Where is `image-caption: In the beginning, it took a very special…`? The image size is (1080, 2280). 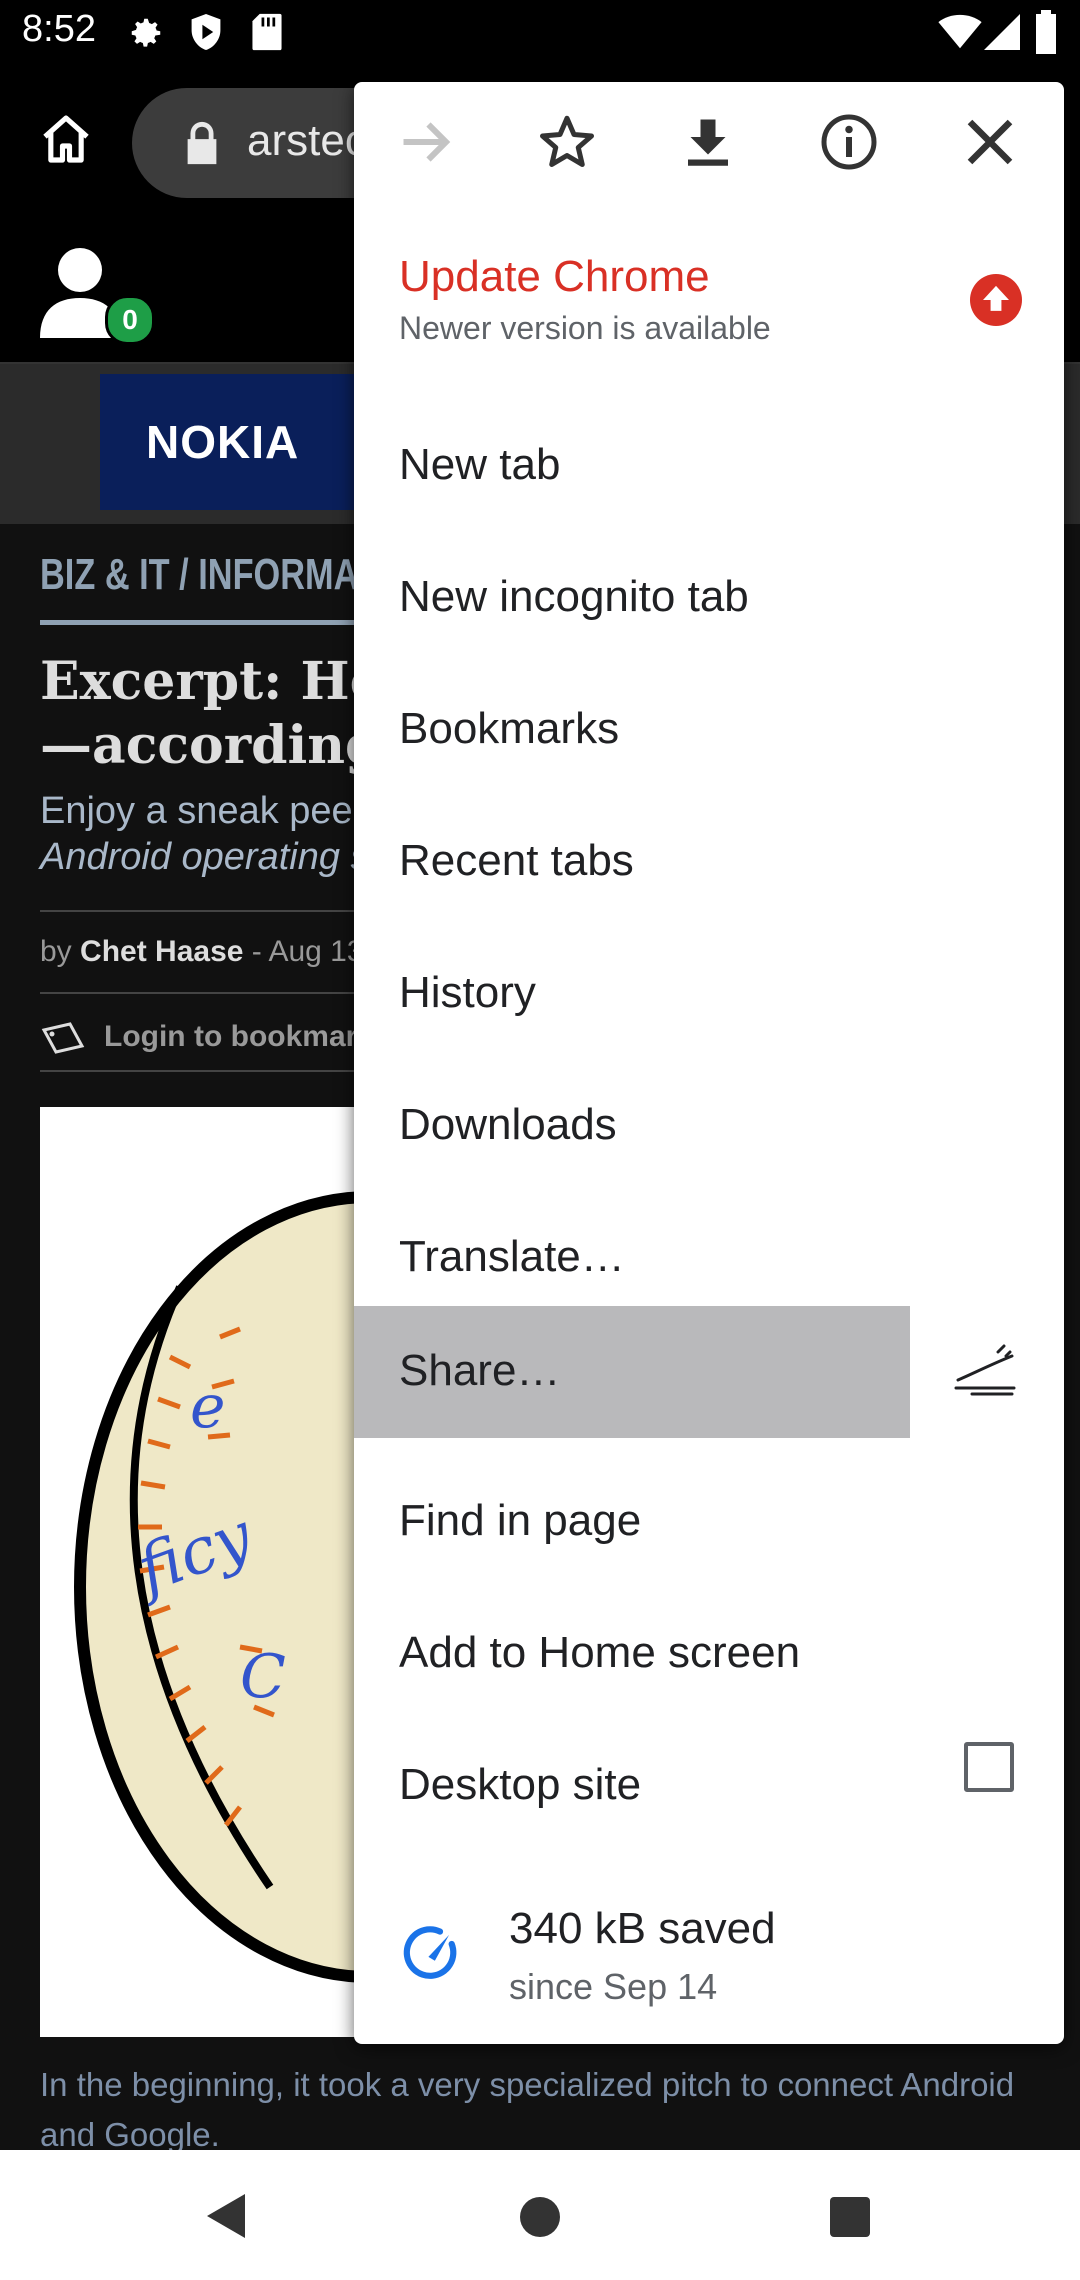
image-caption: In the beginning, it took a very special… is located at coordinates (527, 2109).